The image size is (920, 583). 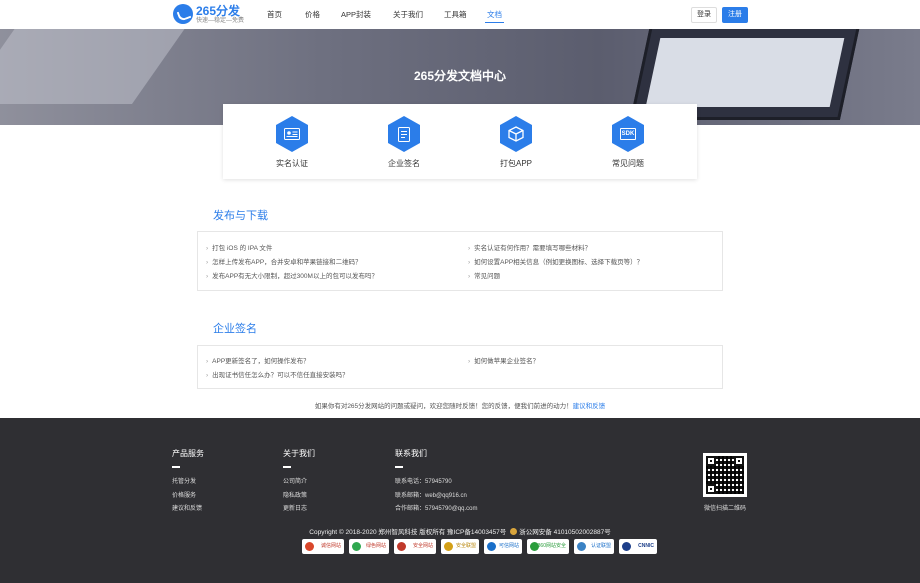 What do you see at coordinates (274, 14) in the screenshot?
I see `nav-home: 首页` at bounding box center [274, 14].